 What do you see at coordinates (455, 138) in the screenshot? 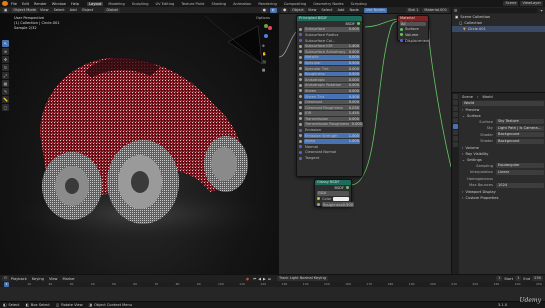
I see `modifier-tab-icon` at bounding box center [455, 138].